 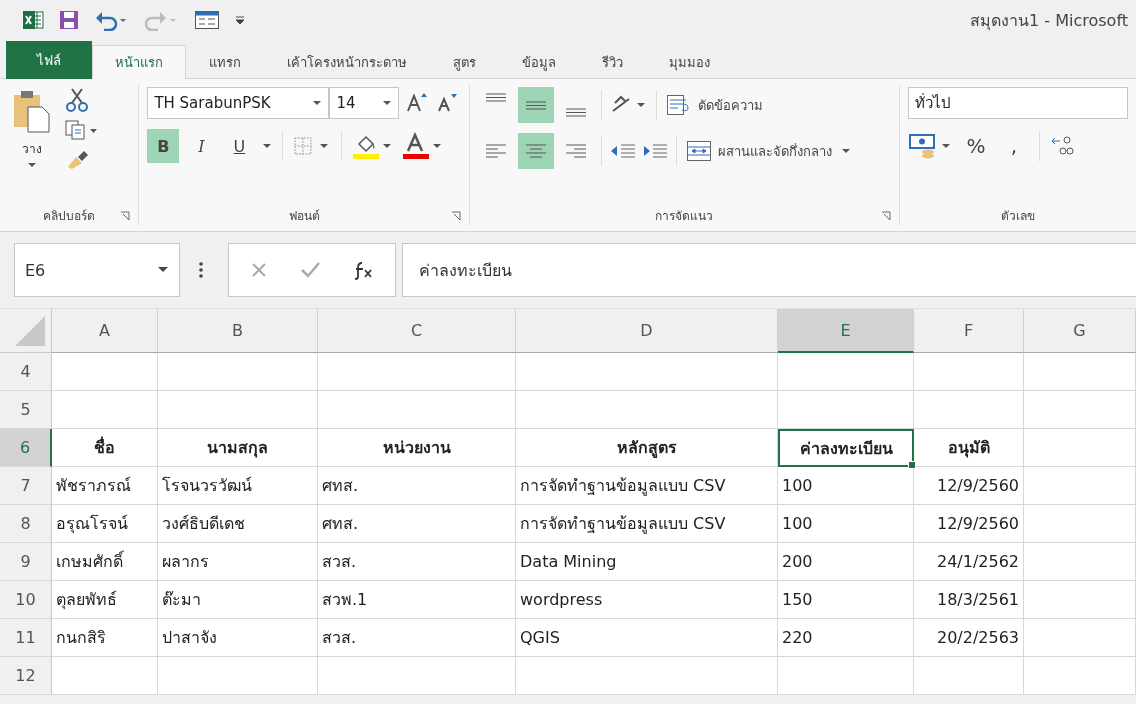 What do you see at coordinates (846, 600) in the screenshot?
I see `table-cell: 150` at bounding box center [846, 600].